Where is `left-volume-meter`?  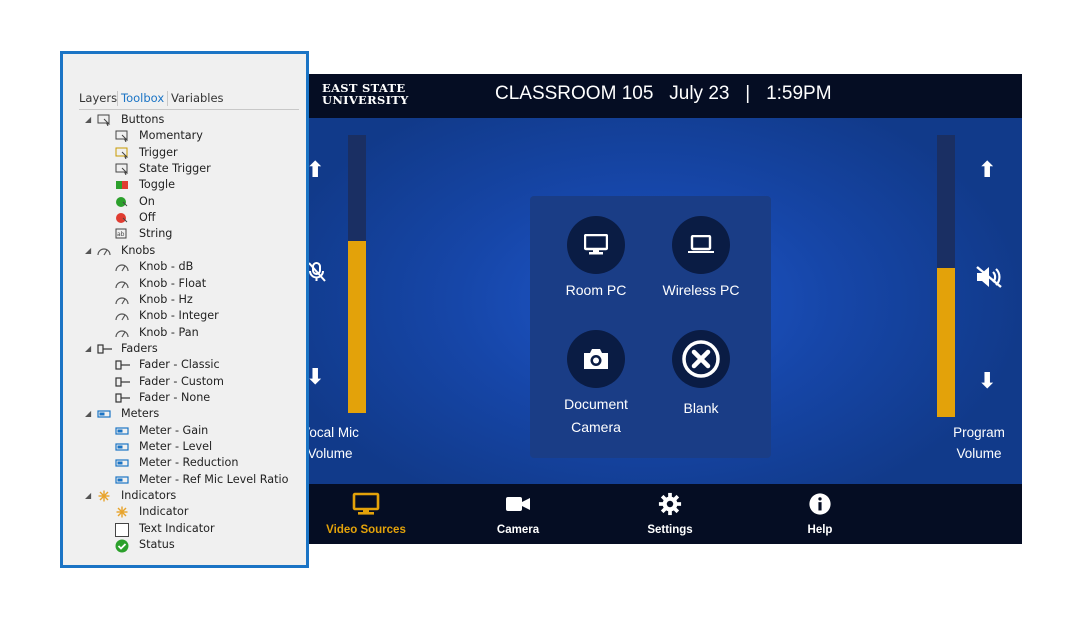
left-volume-meter is located at coordinates (357, 274).